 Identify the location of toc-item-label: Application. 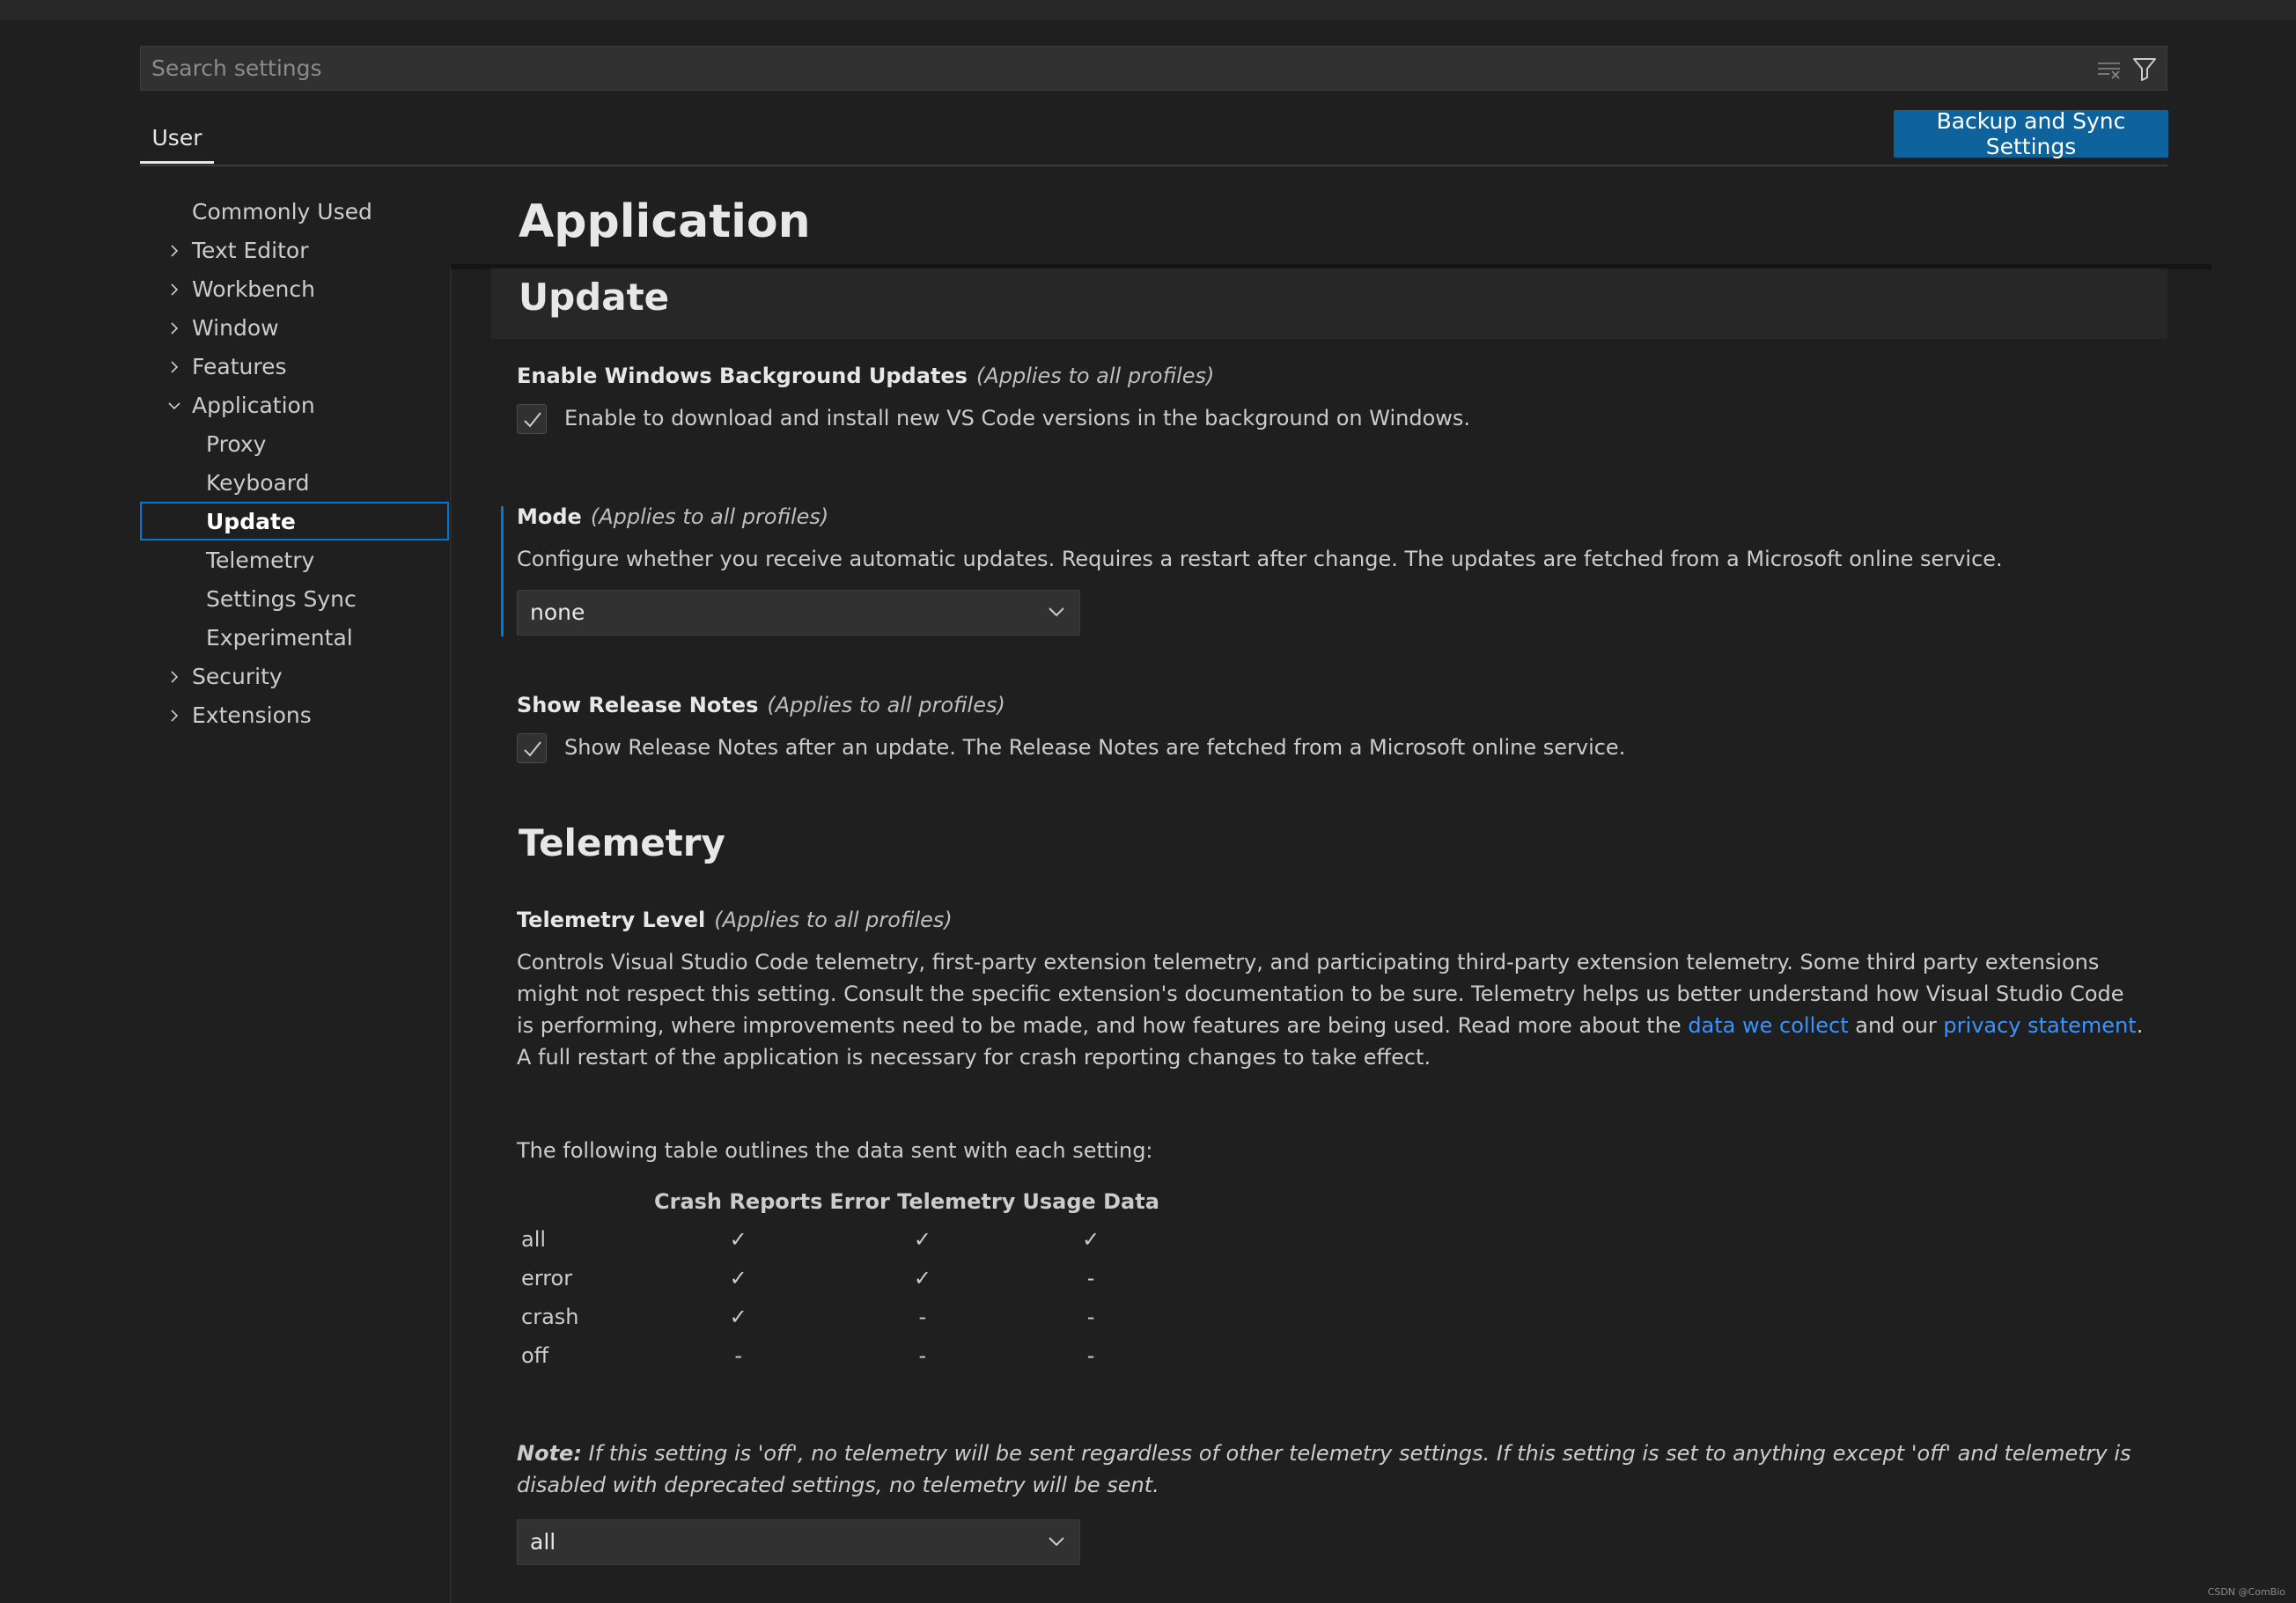
(253, 405).